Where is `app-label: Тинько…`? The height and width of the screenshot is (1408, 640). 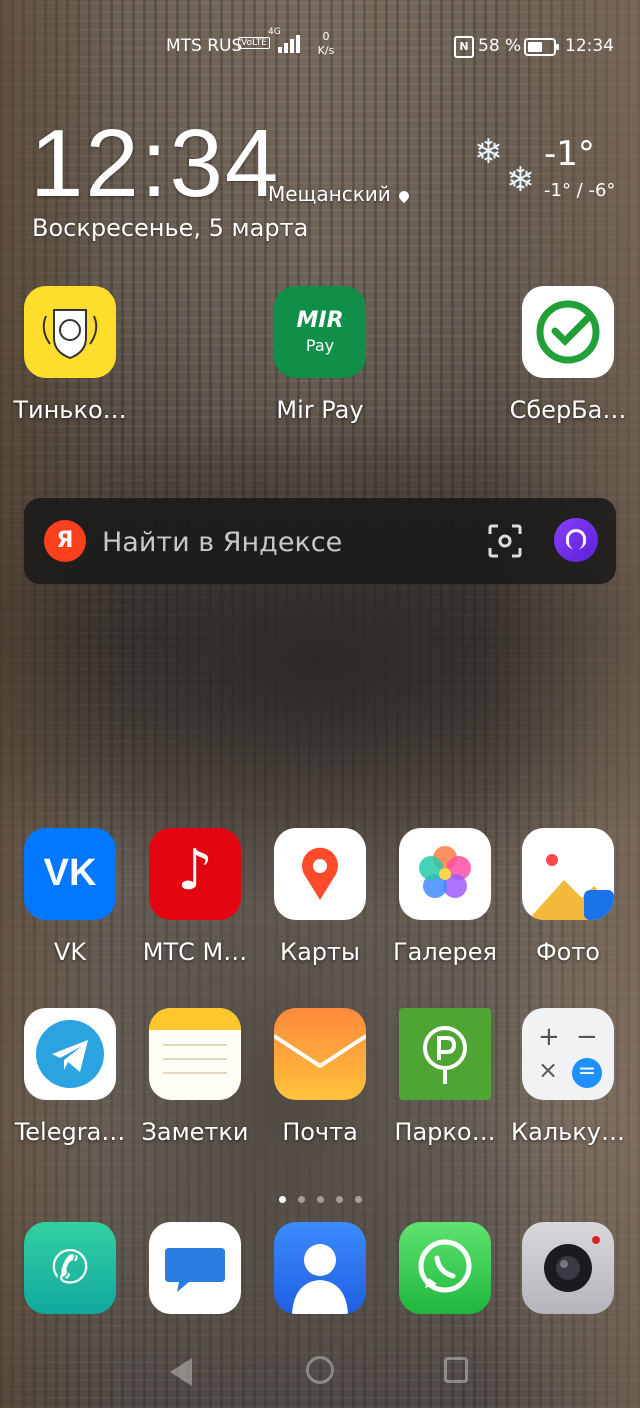 app-label: Тинько… is located at coordinates (70, 410).